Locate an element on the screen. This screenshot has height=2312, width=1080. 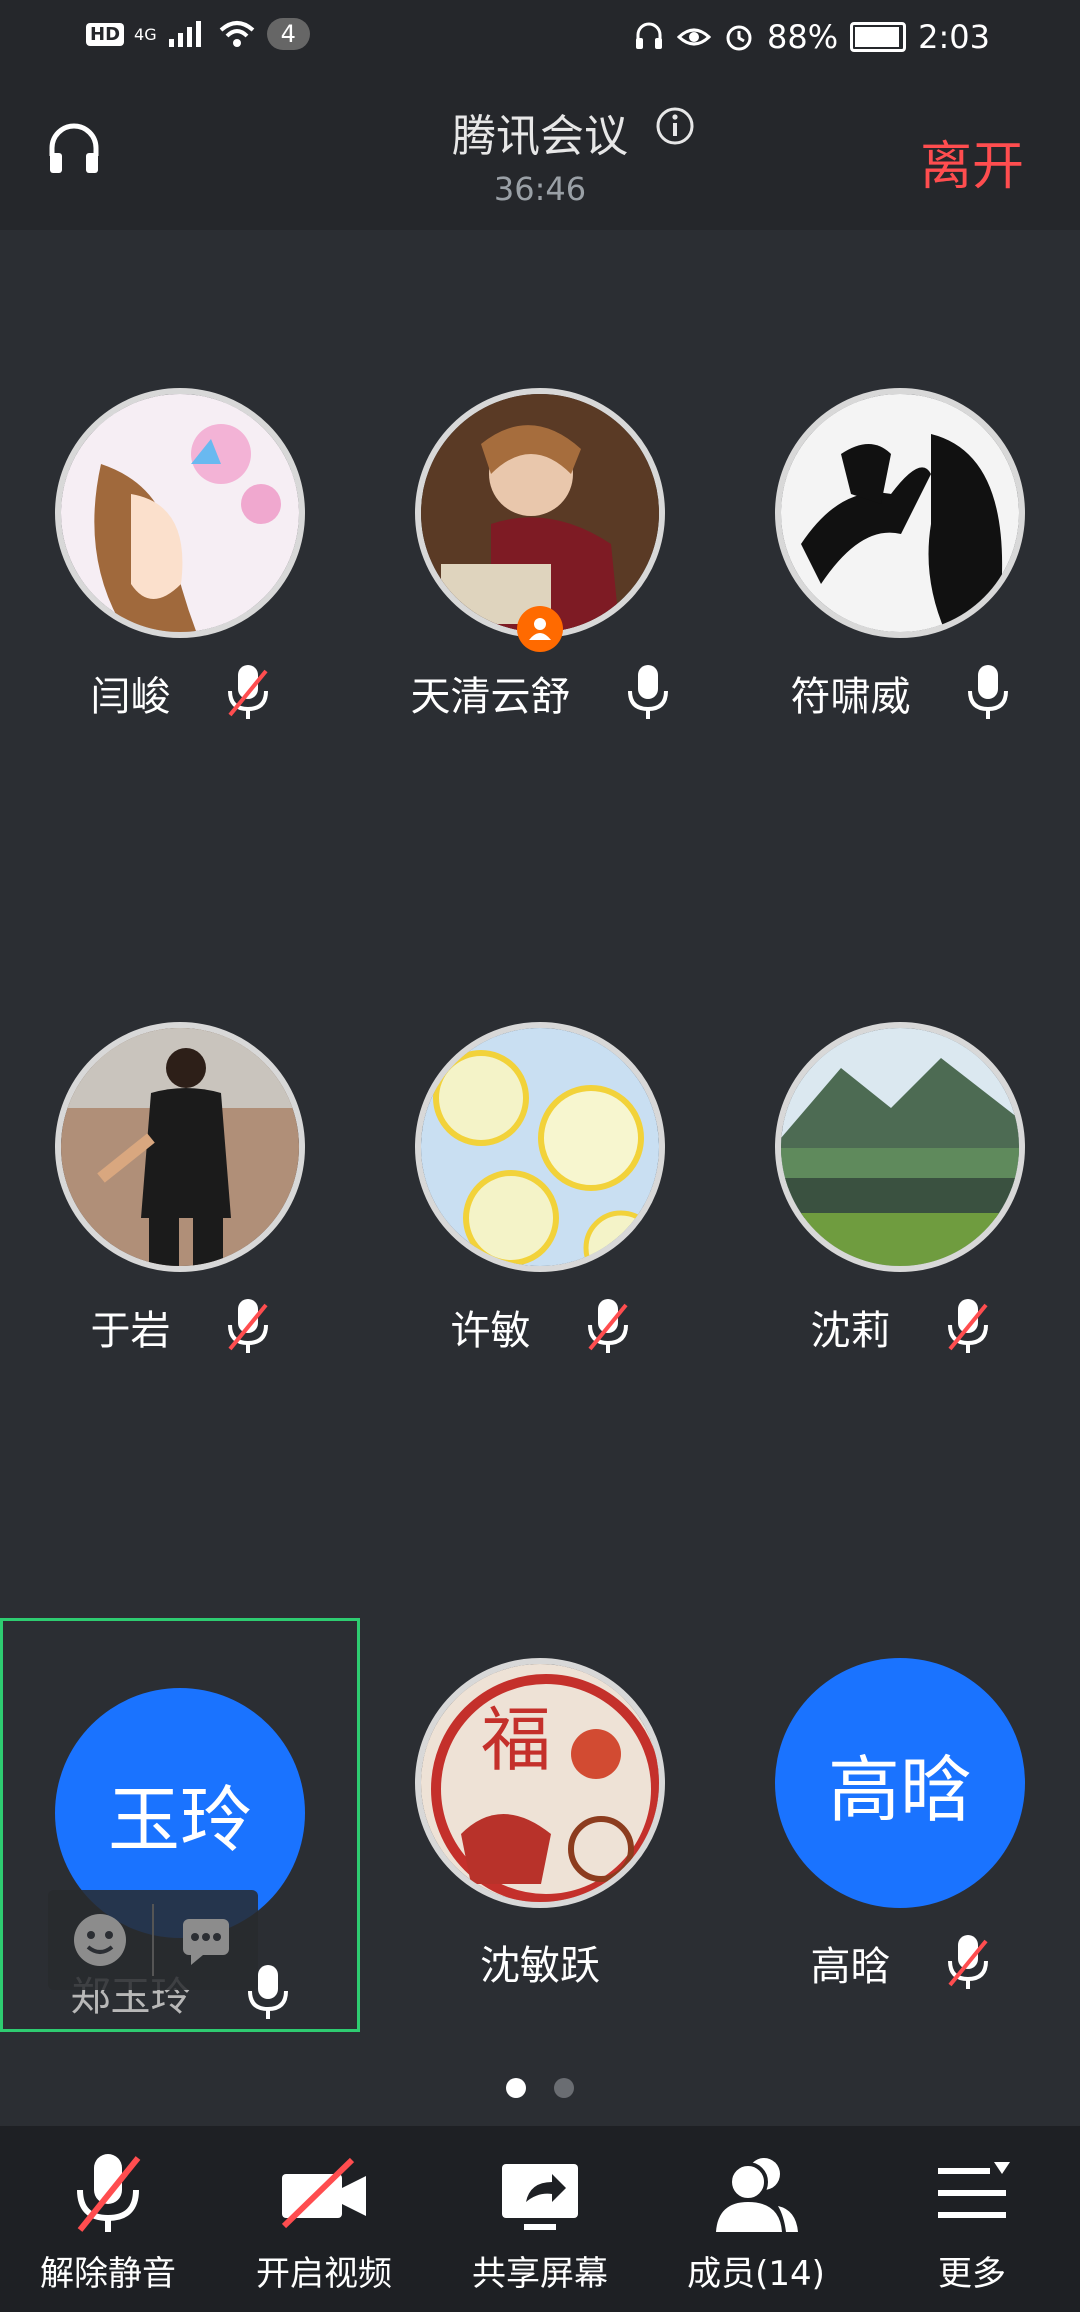
avatar-initials: 高晗 is located at coordinates (899, 1789).